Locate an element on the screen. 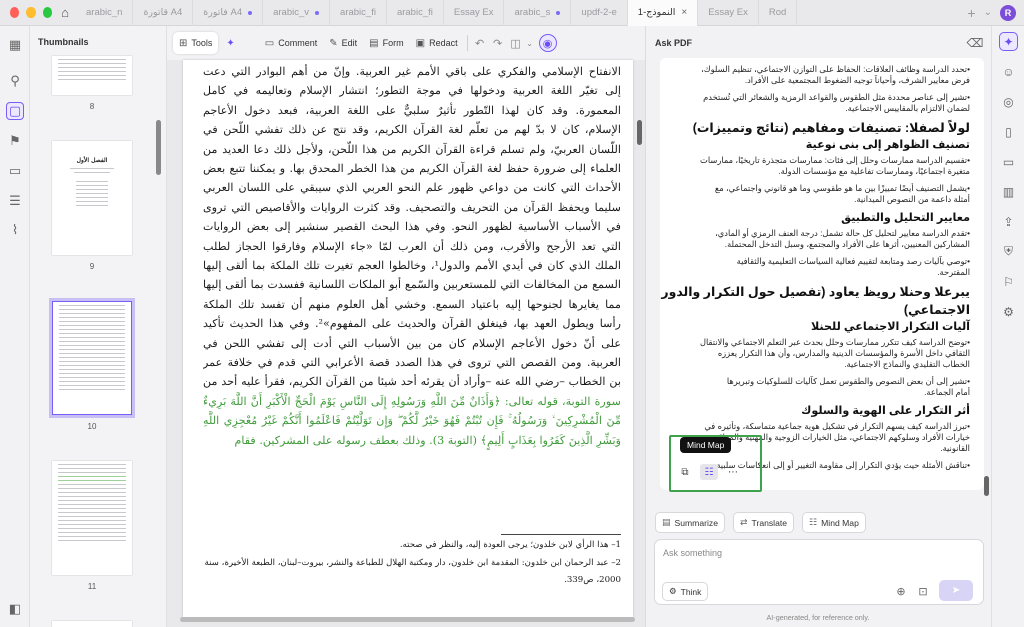 This screenshot has width=1024, height=627. tab-5: arabic_fi is located at coordinates (415, 13).